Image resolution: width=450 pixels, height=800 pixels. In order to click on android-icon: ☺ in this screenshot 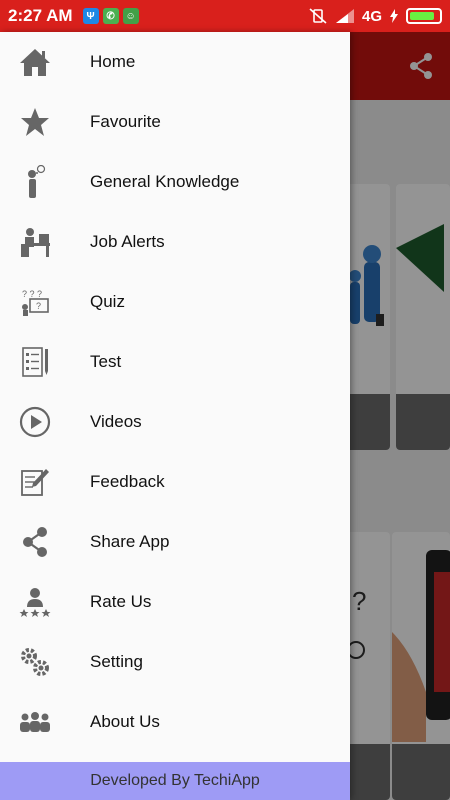, I will do `click(130, 16)`.